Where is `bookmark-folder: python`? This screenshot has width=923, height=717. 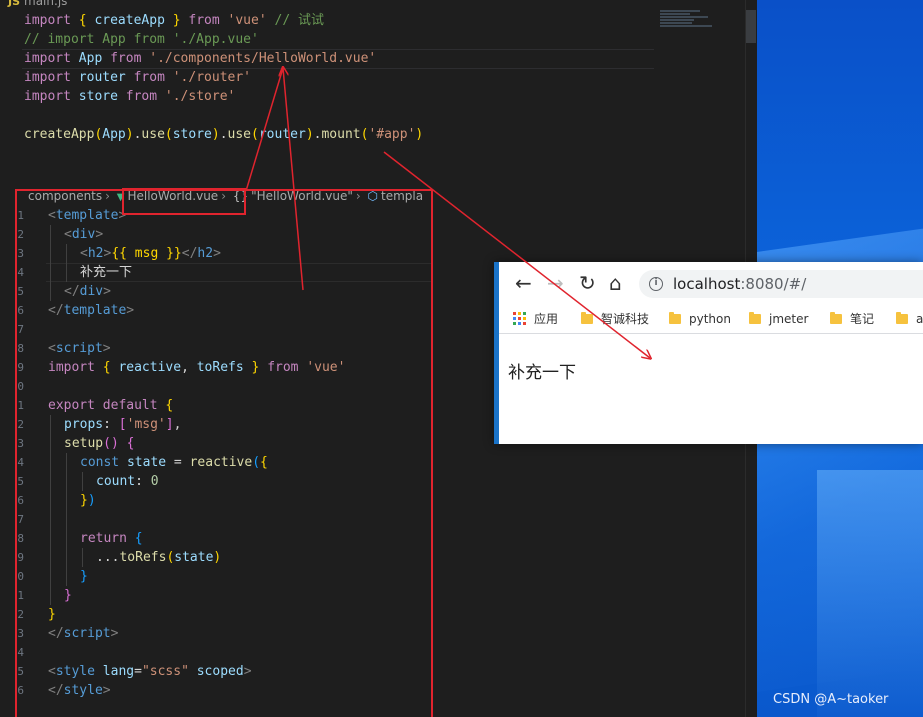
bookmark-folder: python is located at coordinates (700, 319).